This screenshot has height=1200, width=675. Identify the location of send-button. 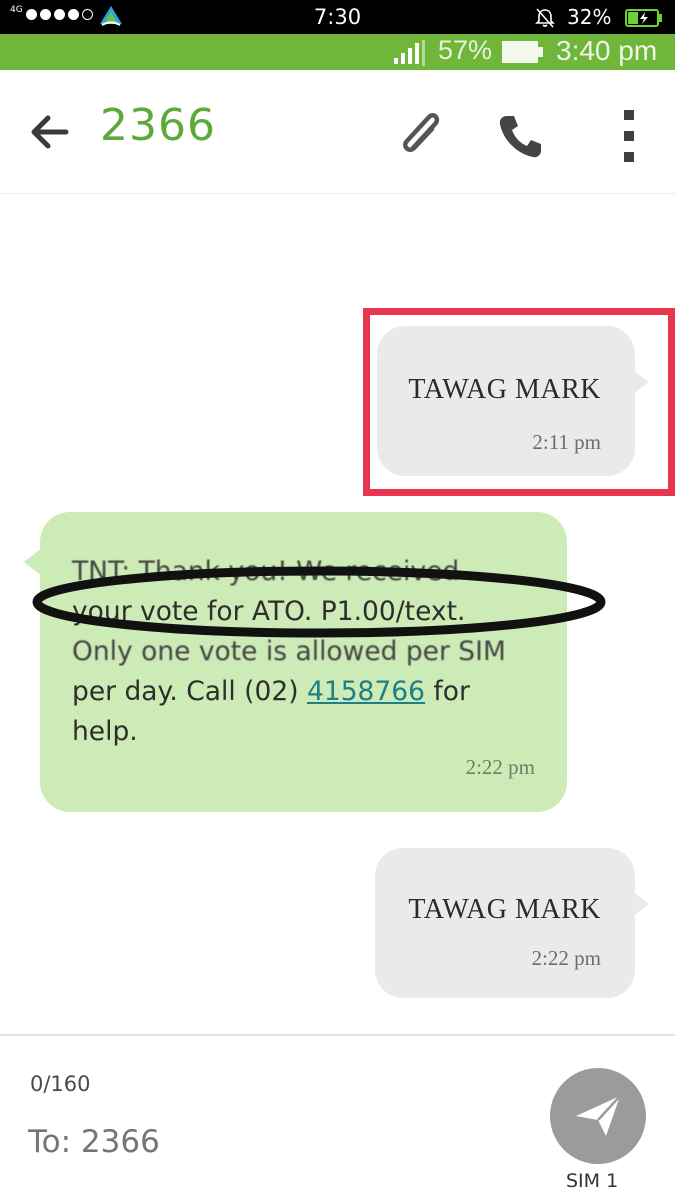
(598, 1116).